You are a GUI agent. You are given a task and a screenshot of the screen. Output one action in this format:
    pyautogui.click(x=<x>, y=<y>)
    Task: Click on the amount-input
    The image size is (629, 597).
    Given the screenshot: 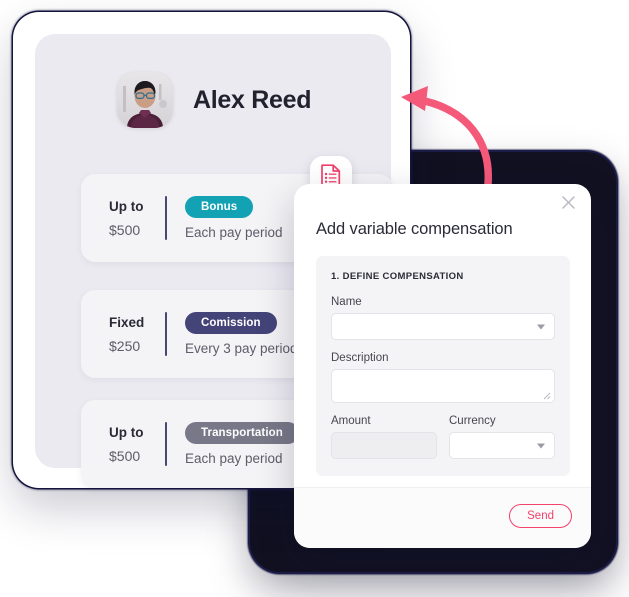 What is the action you would take?
    pyautogui.click(x=384, y=445)
    